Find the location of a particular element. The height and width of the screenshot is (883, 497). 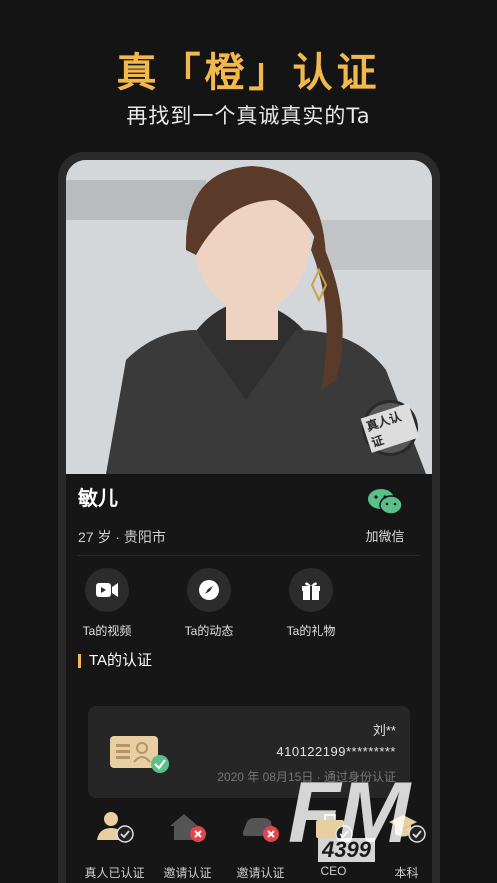

divider is located at coordinates (249, 555).